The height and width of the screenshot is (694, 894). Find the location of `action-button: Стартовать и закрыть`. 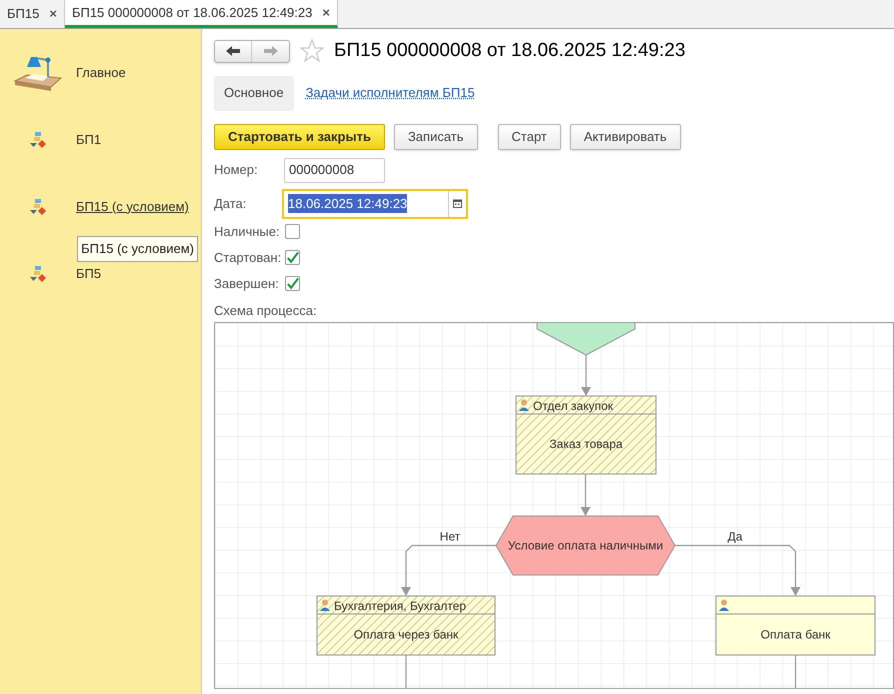

action-button: Стартовать и закрыть is located at coordinates (299, 137).